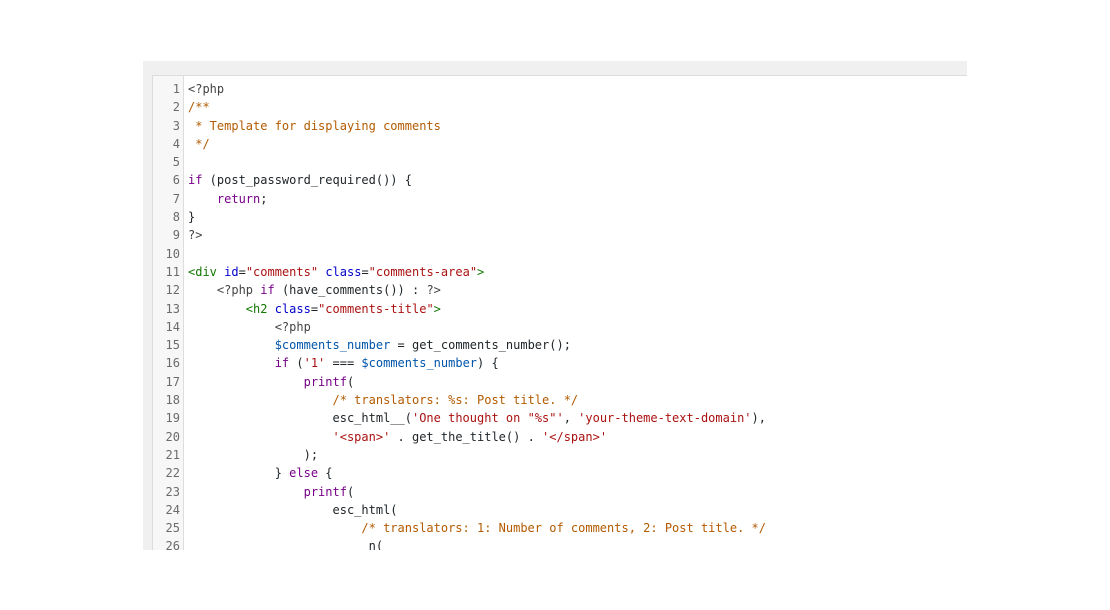  I want to click on code-text: <?php, so click(206, 89).